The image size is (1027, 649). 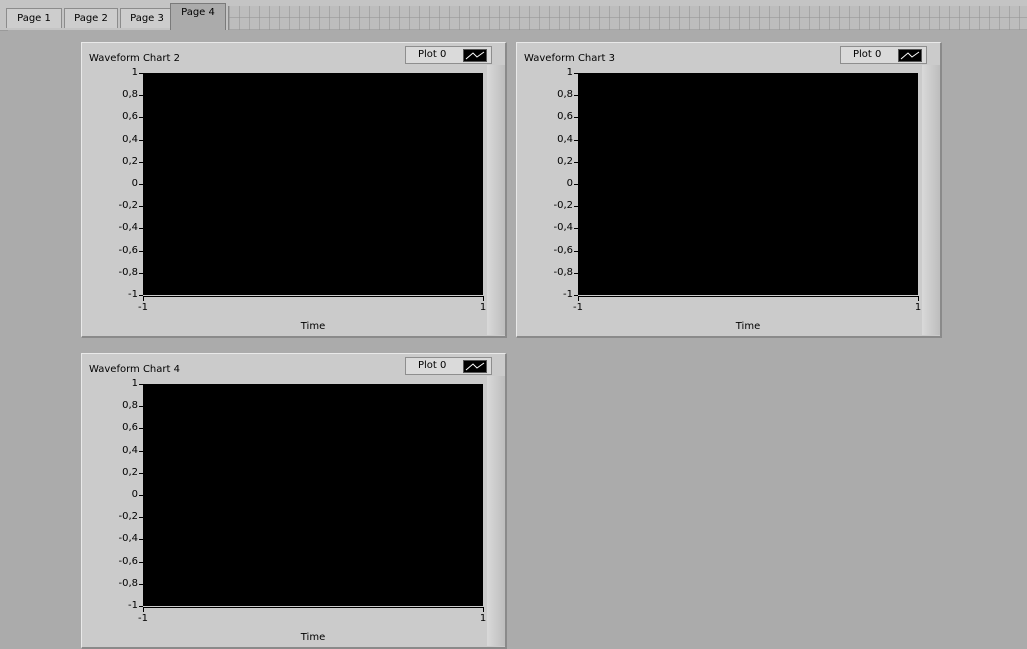 What do you see at coordinates (134, 58) in the screenshot?
I see `chart-title: Waveform Chart 2` at bounding box center [134, 58].